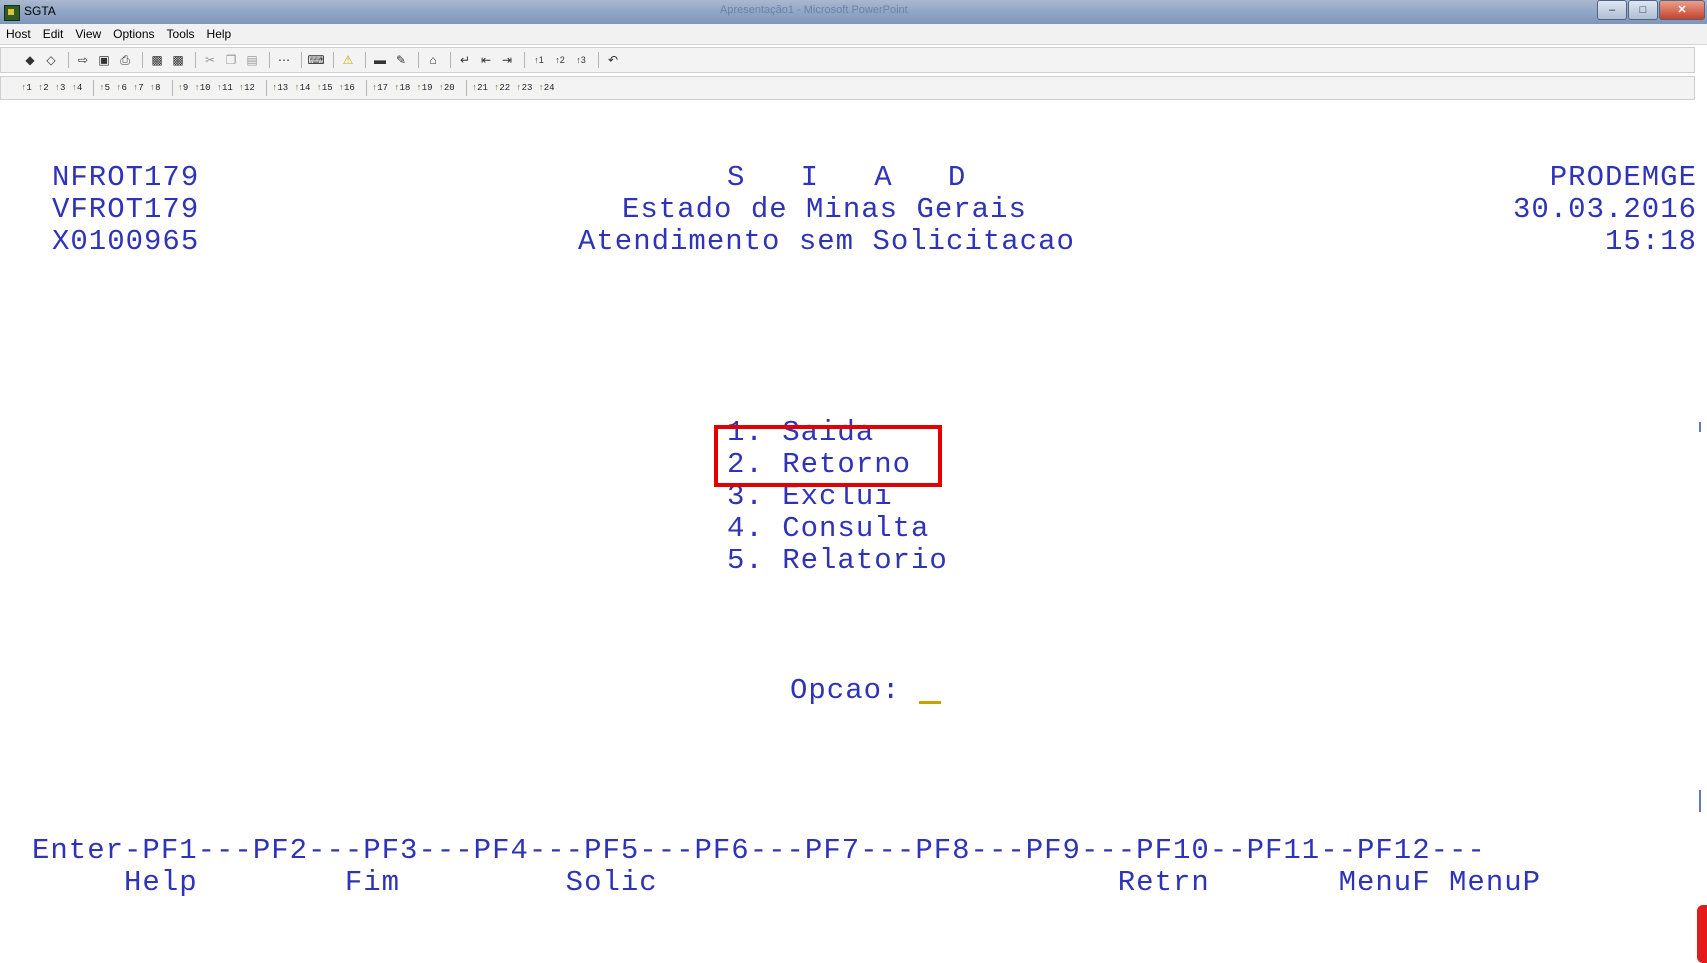 Image resolution: width=1707 pixels, height=963 pixels. I want to click on pf-key-17: ↑17, so click(380, 88).